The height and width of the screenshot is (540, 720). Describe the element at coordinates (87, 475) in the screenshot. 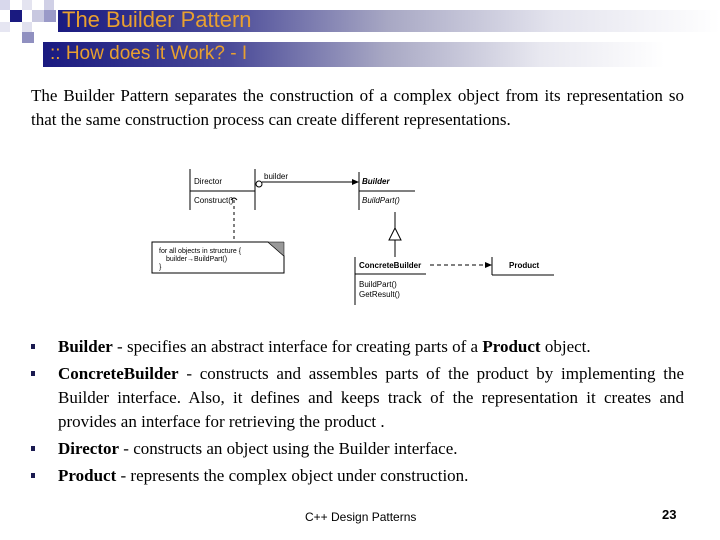

I see `term-product: Product` at that location.